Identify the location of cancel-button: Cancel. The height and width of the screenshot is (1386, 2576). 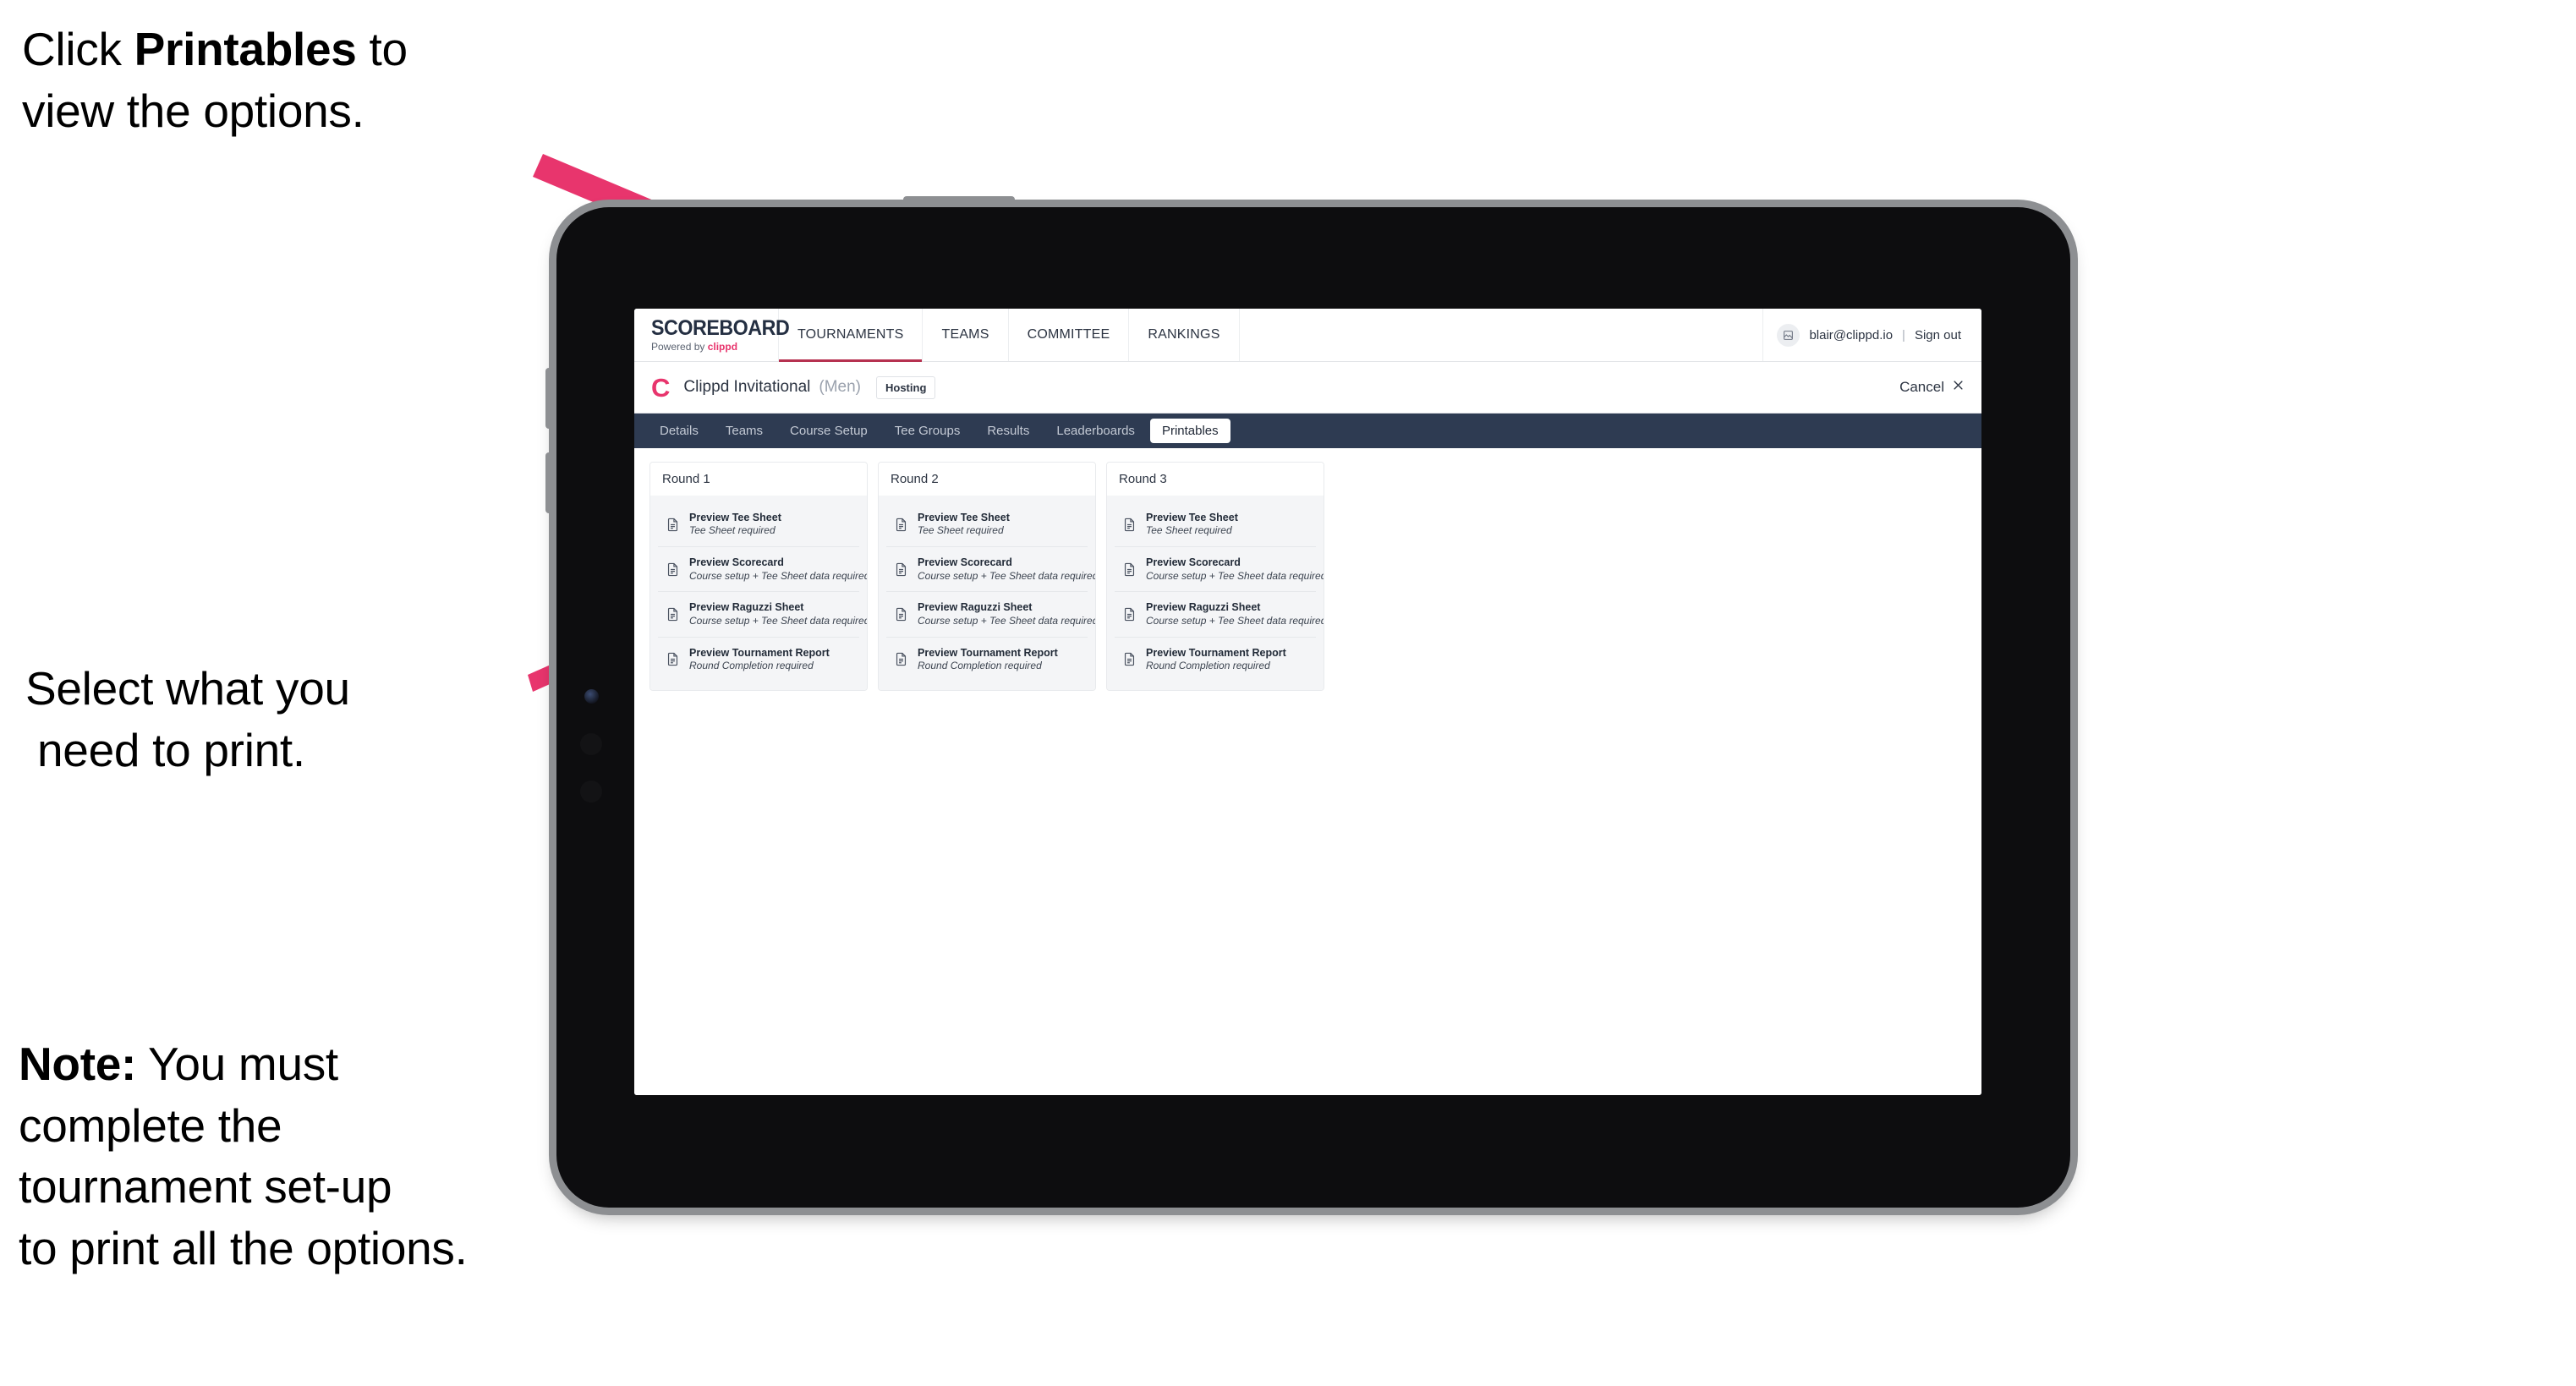
(1932, 387).